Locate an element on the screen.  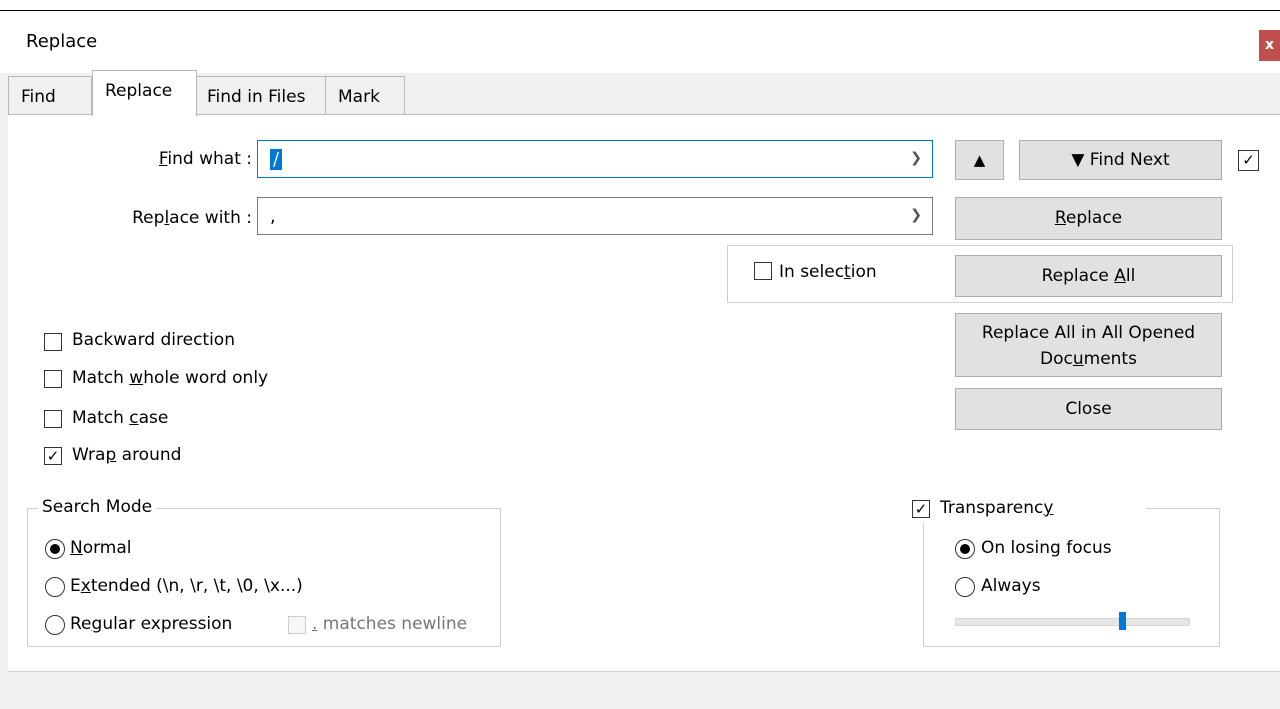
matches-newline-checkbox is located at coordinates (297, 625).